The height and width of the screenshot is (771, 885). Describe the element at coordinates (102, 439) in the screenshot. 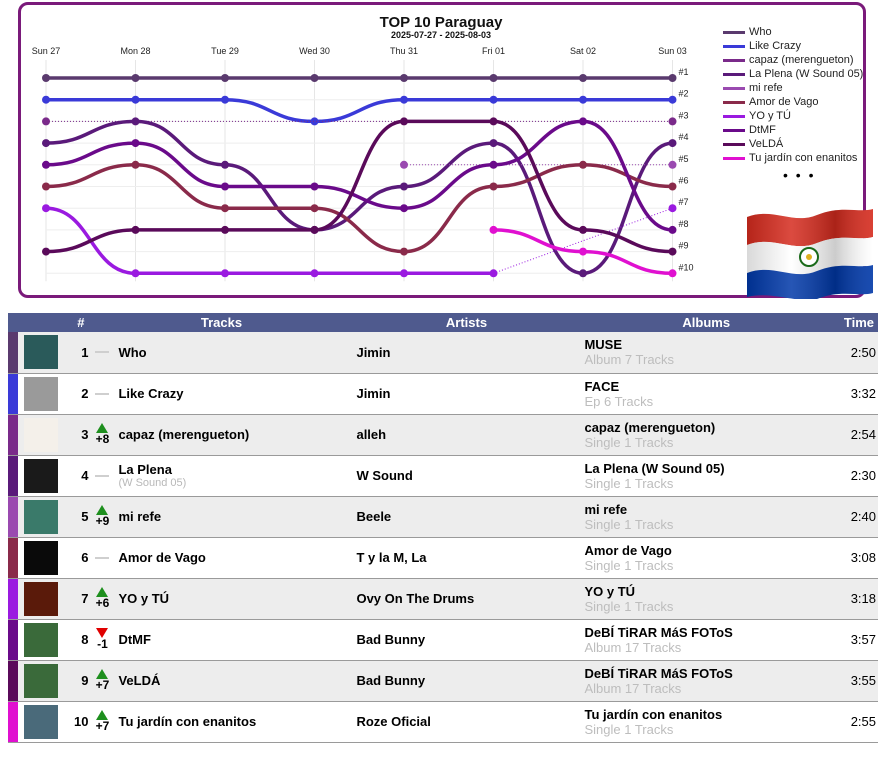

I see `movement-value: +8` at that location.